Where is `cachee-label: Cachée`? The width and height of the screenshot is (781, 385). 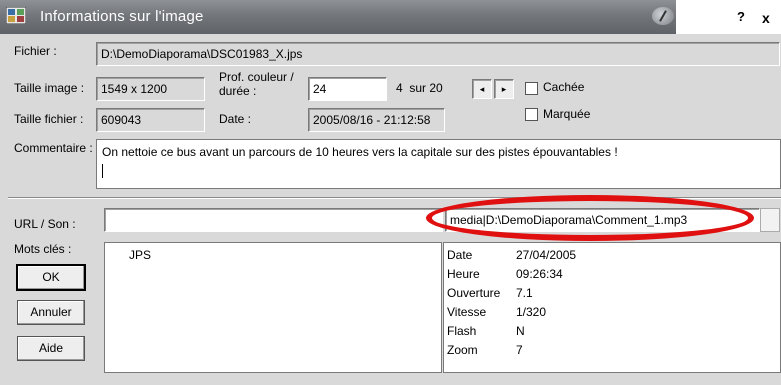 cachee-label: Cachée is located at coordinates (564, 87).